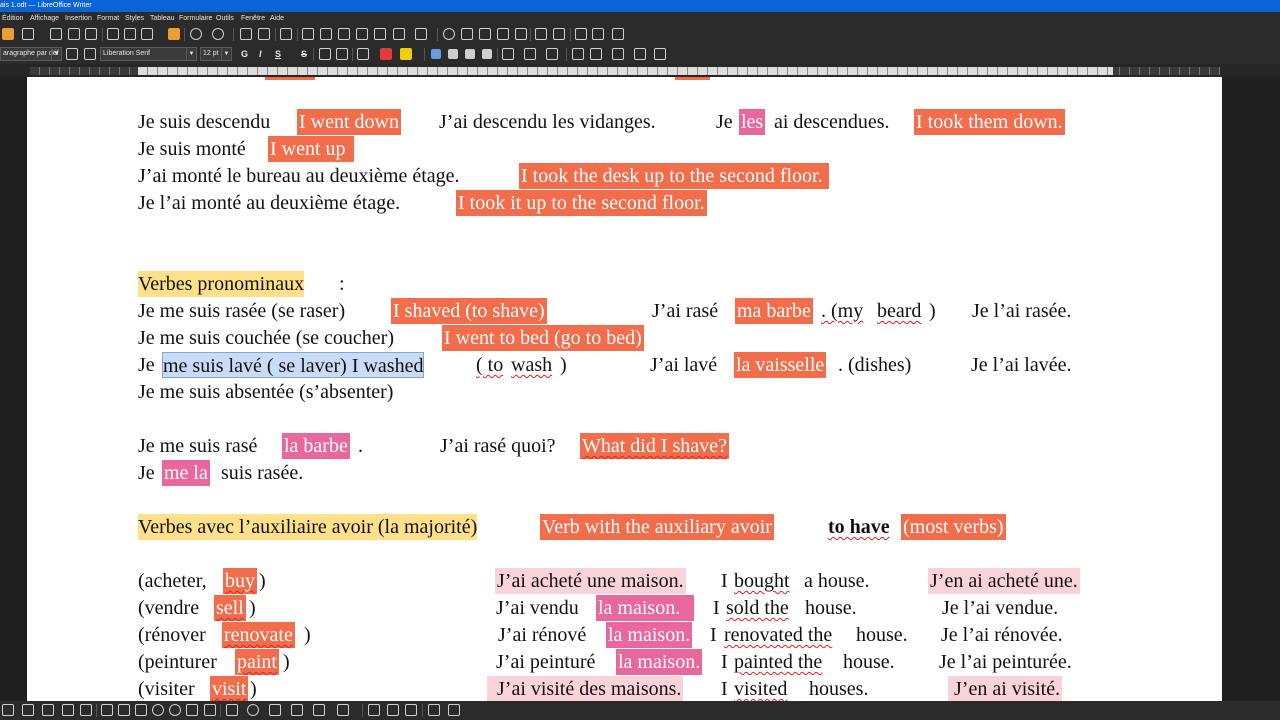 Image resolution: width=1280 pixels, height=720 pixels. I want to click on cross-reference-icon, so click(521, 34).